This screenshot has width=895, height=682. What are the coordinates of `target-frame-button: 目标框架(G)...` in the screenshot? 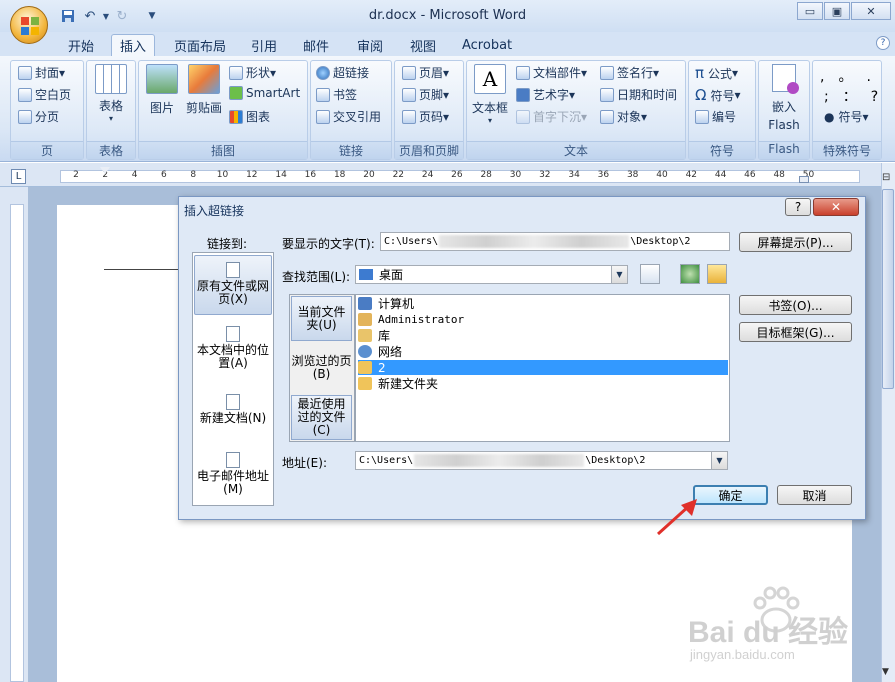 It's located at (795, 332).